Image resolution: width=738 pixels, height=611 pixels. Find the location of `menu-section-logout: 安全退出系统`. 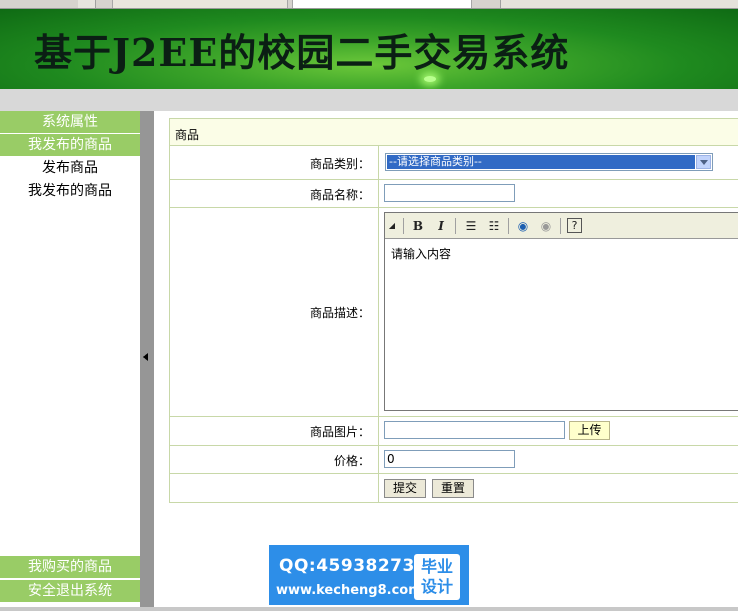

menu-section-logout: 安全退出系统 is located at coordinates (70, 591).